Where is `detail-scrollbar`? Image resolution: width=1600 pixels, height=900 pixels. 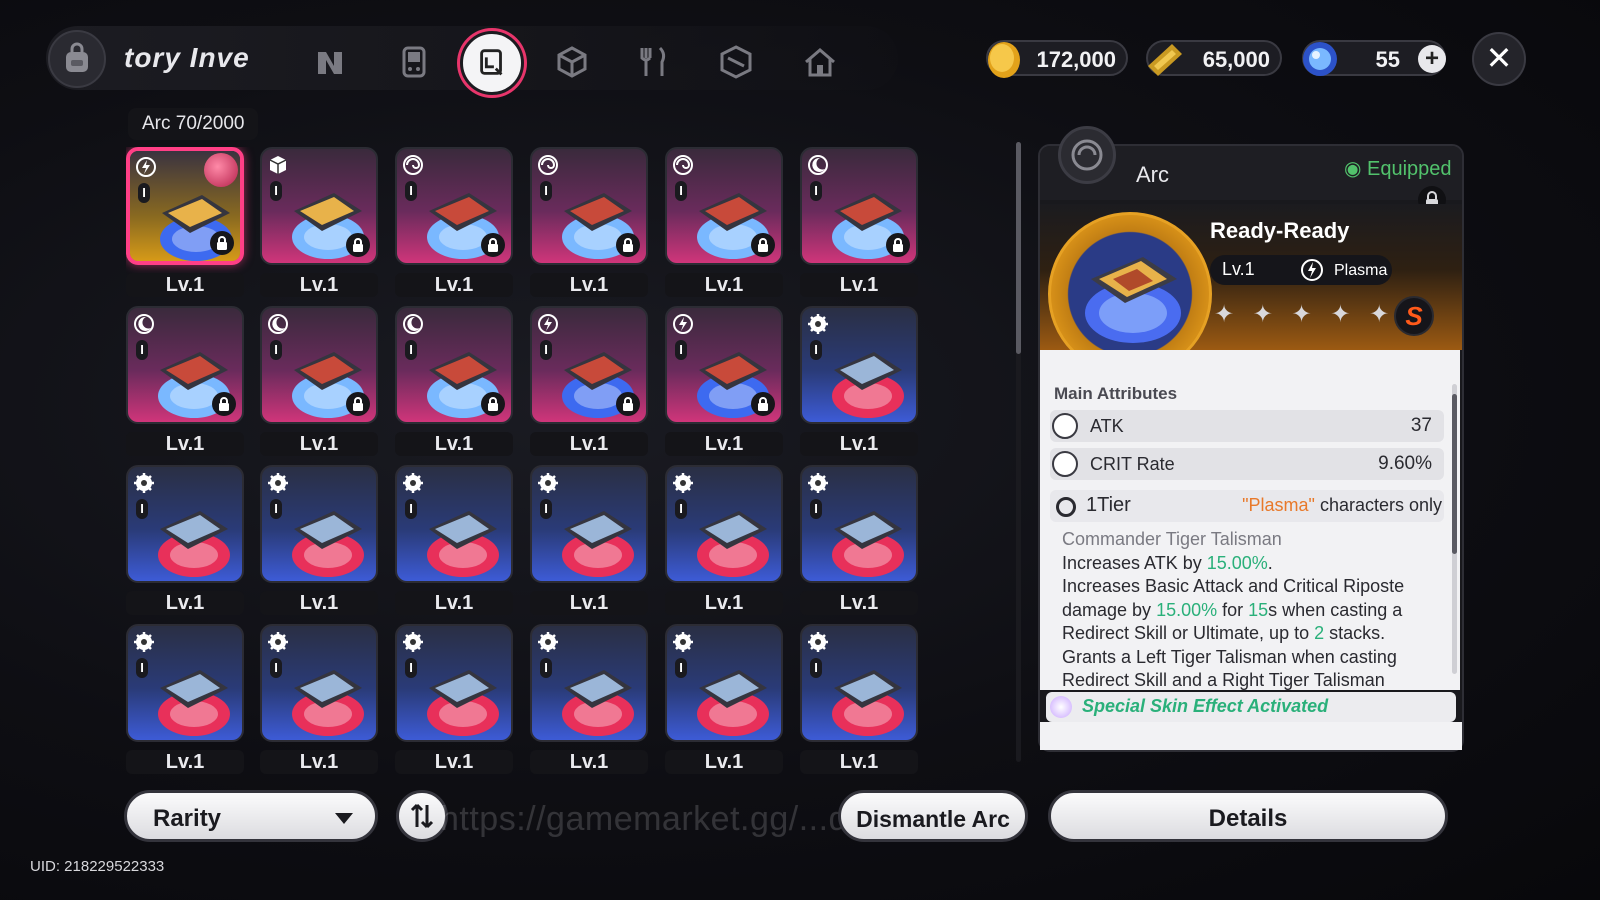 detail-scrollbar is located at coordinates (1454, 529).